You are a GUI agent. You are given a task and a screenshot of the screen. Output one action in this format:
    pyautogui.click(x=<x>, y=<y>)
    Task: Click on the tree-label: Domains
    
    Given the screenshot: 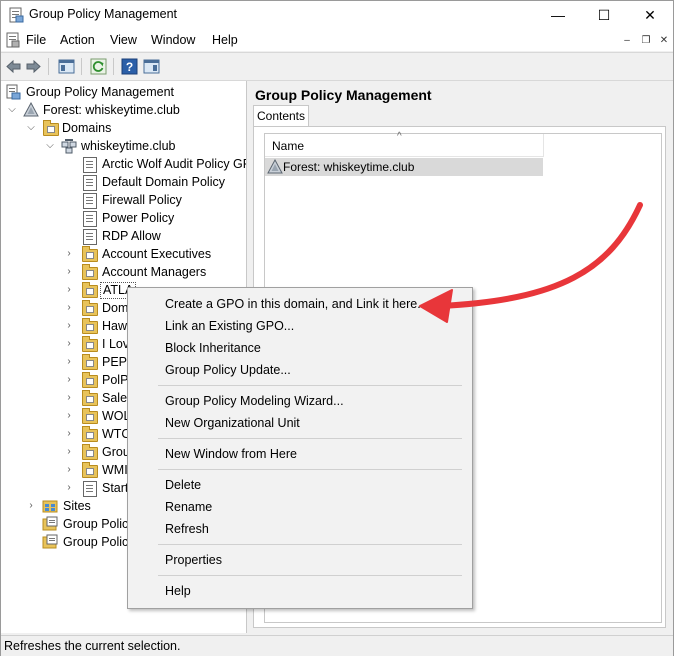 What is the action you would take?
    pyautogui.click(x=87, y=128)
    